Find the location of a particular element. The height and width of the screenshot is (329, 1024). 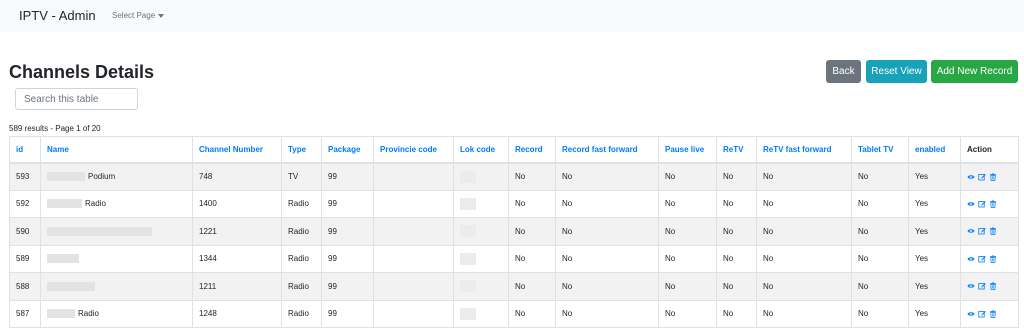

cell-id: 592 is located at coordinates (25, 203).